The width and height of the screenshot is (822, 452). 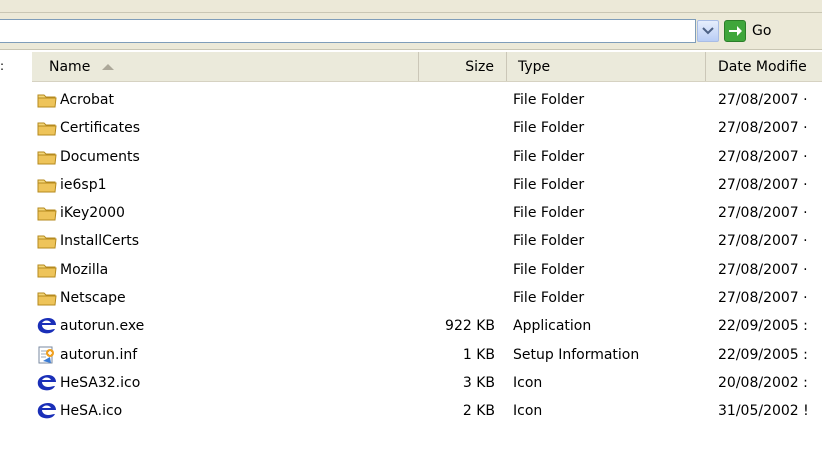 I want to click on column-header-date-label: Date Modifie, so click(x=762, y=66).